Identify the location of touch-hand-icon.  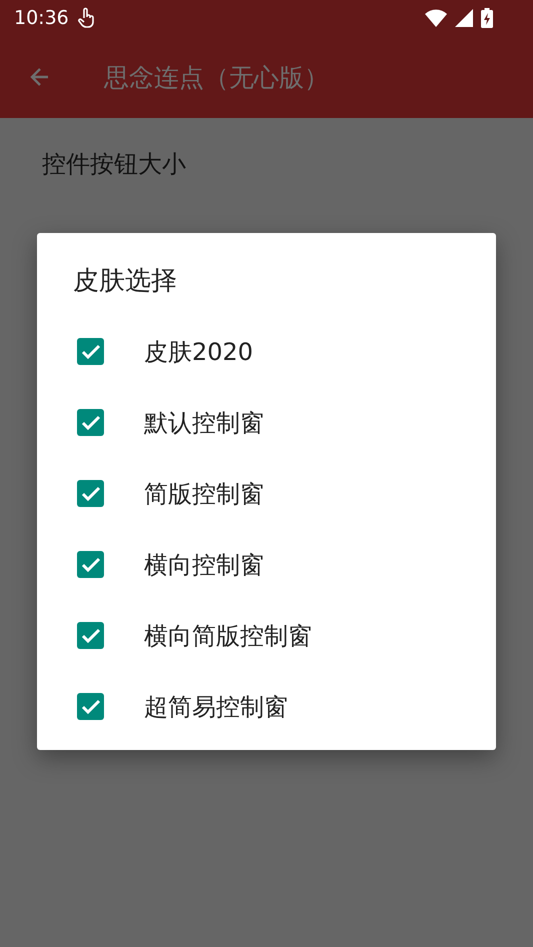
(86, 18).